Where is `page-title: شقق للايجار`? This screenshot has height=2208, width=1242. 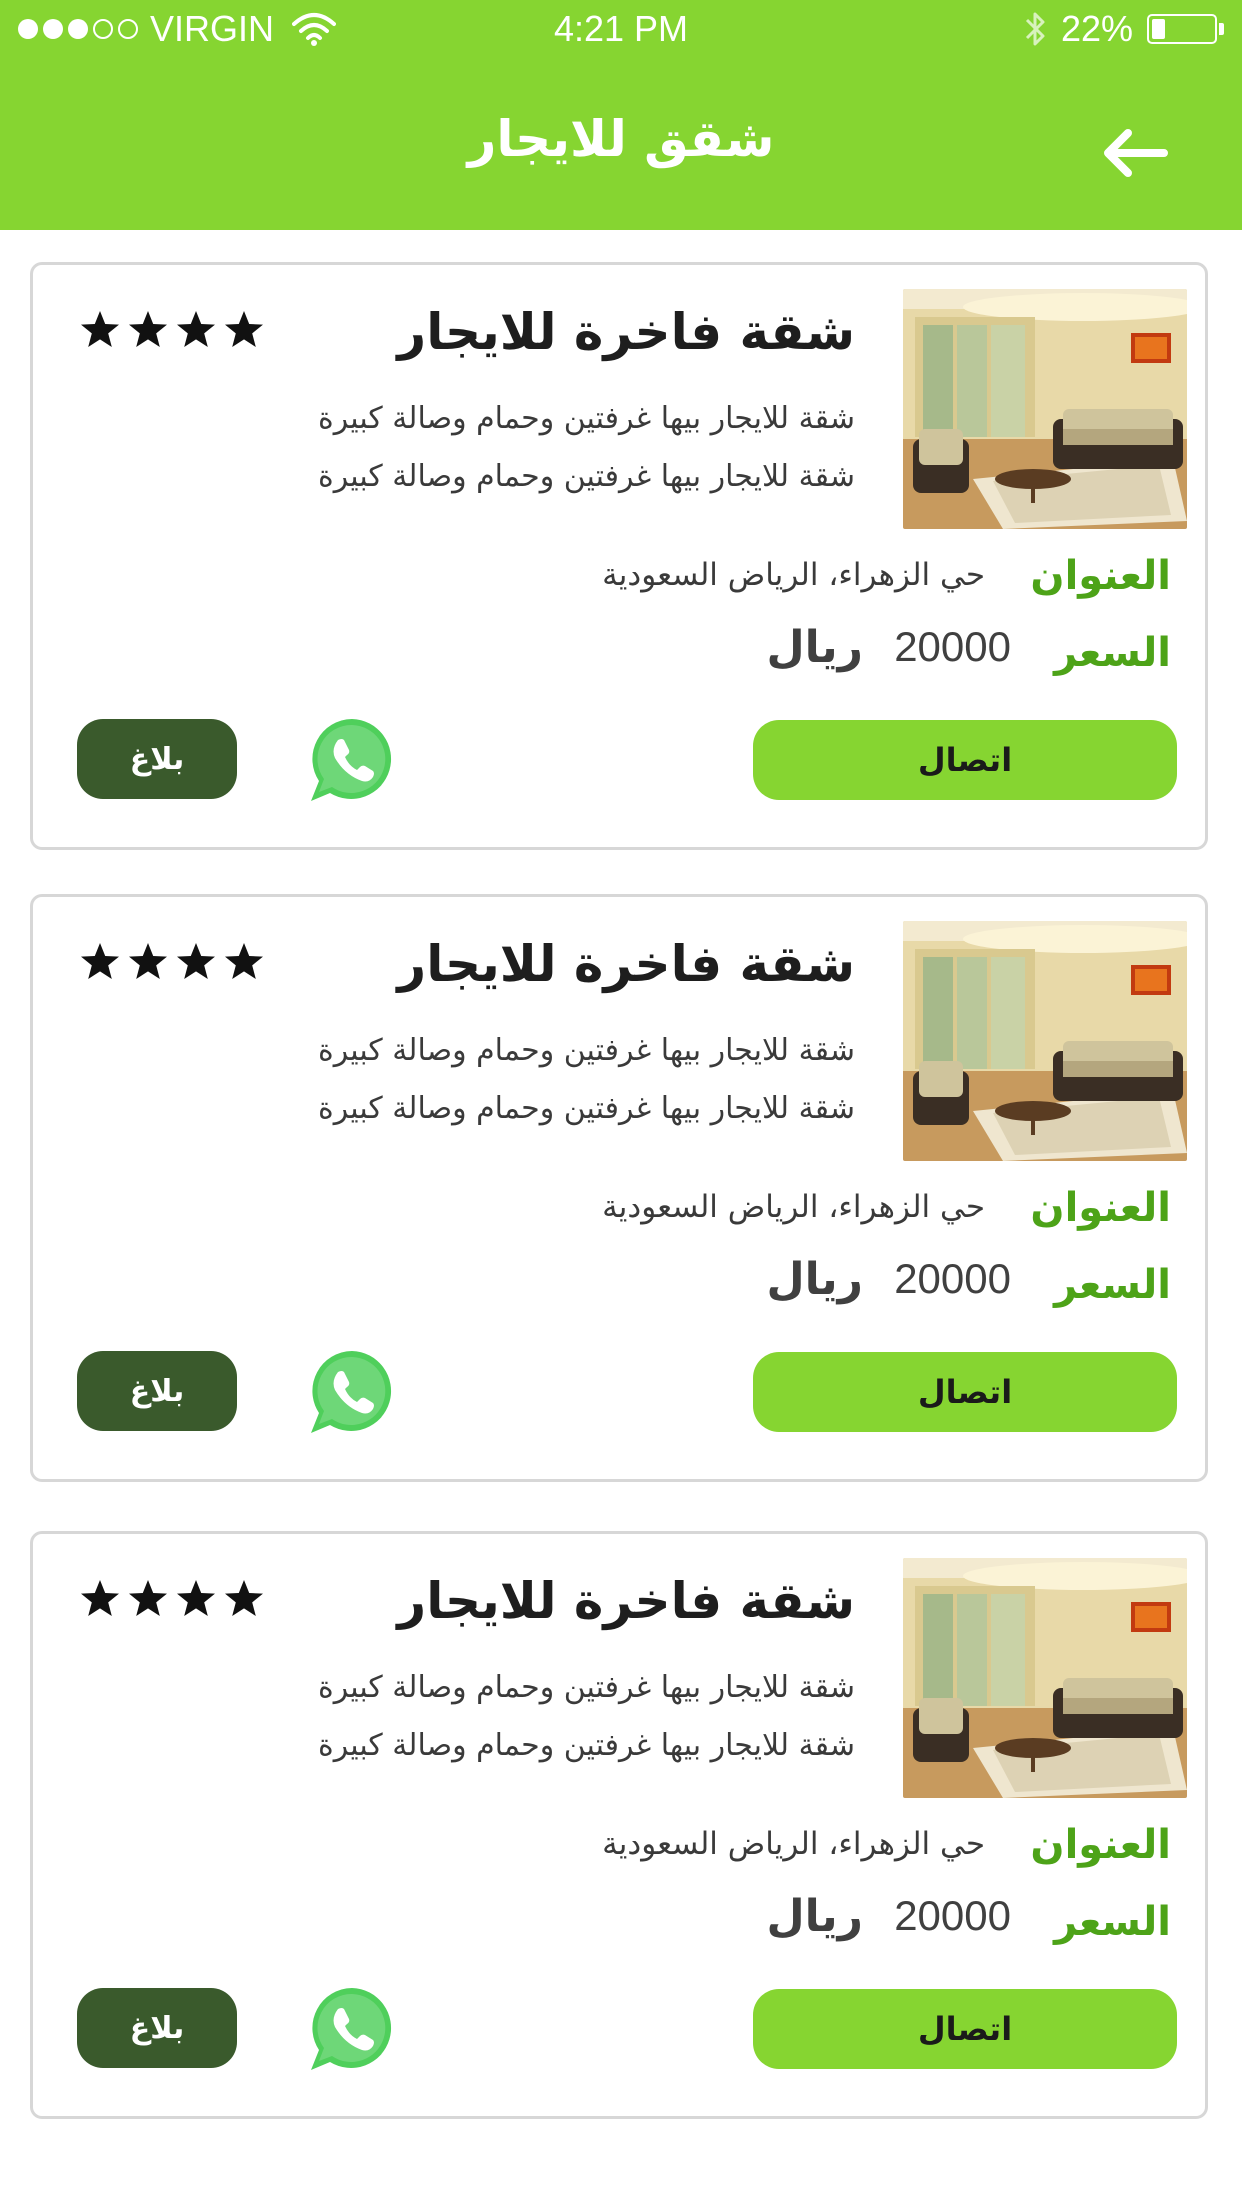
page-title: شقق للايجار is located at coordinates (621, 139).